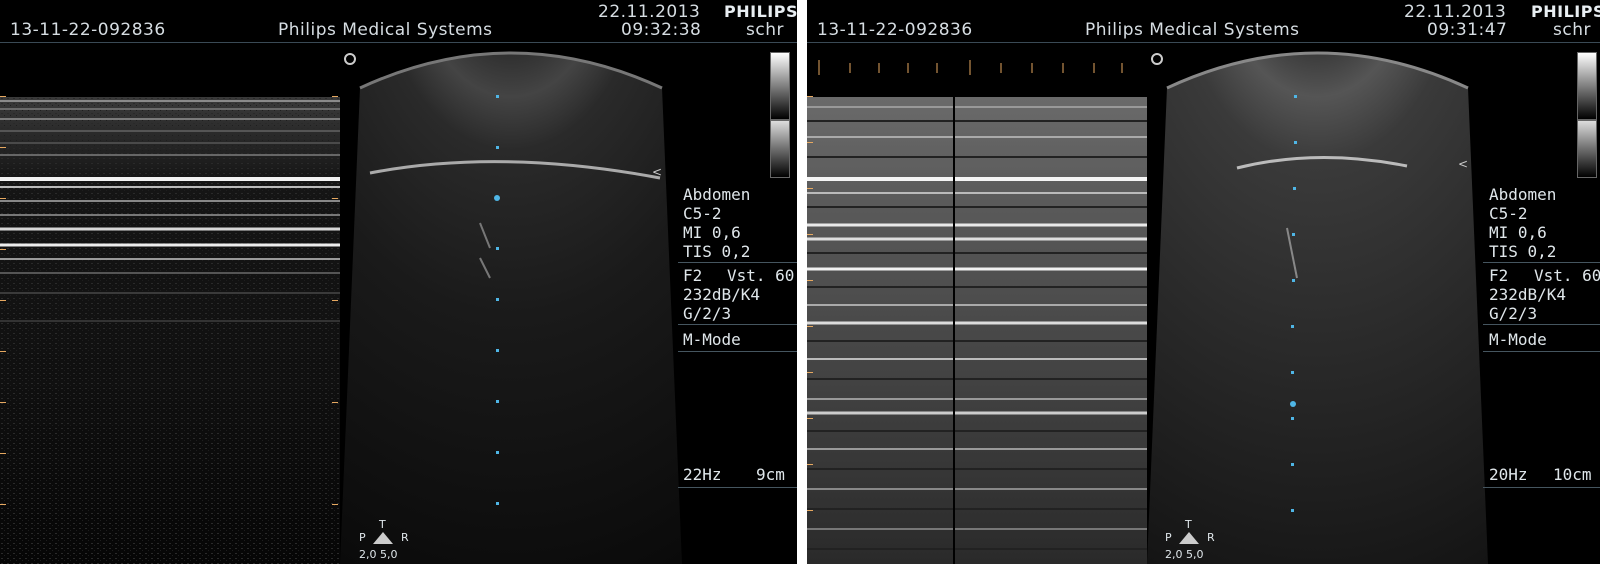  I want to click on exam-time: 09:31:47, so click(1467, 30).